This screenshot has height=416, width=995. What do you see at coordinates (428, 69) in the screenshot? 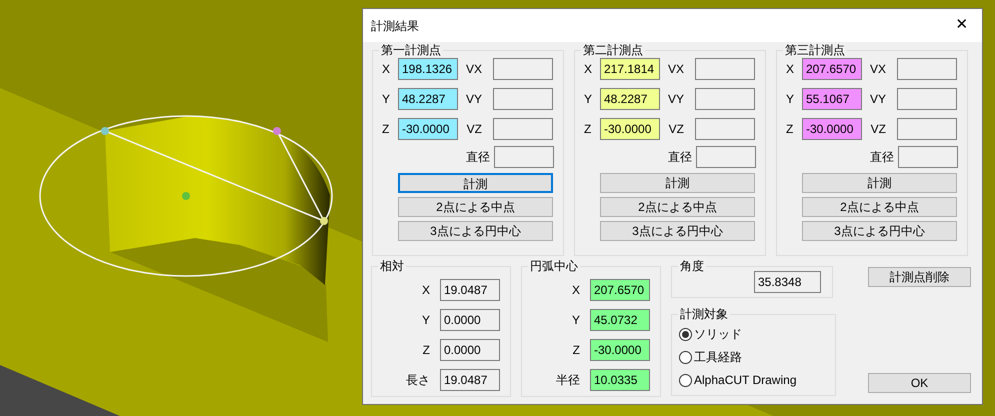
I see `coordinate-field: 198.1326` at bounding box center [428, 69].